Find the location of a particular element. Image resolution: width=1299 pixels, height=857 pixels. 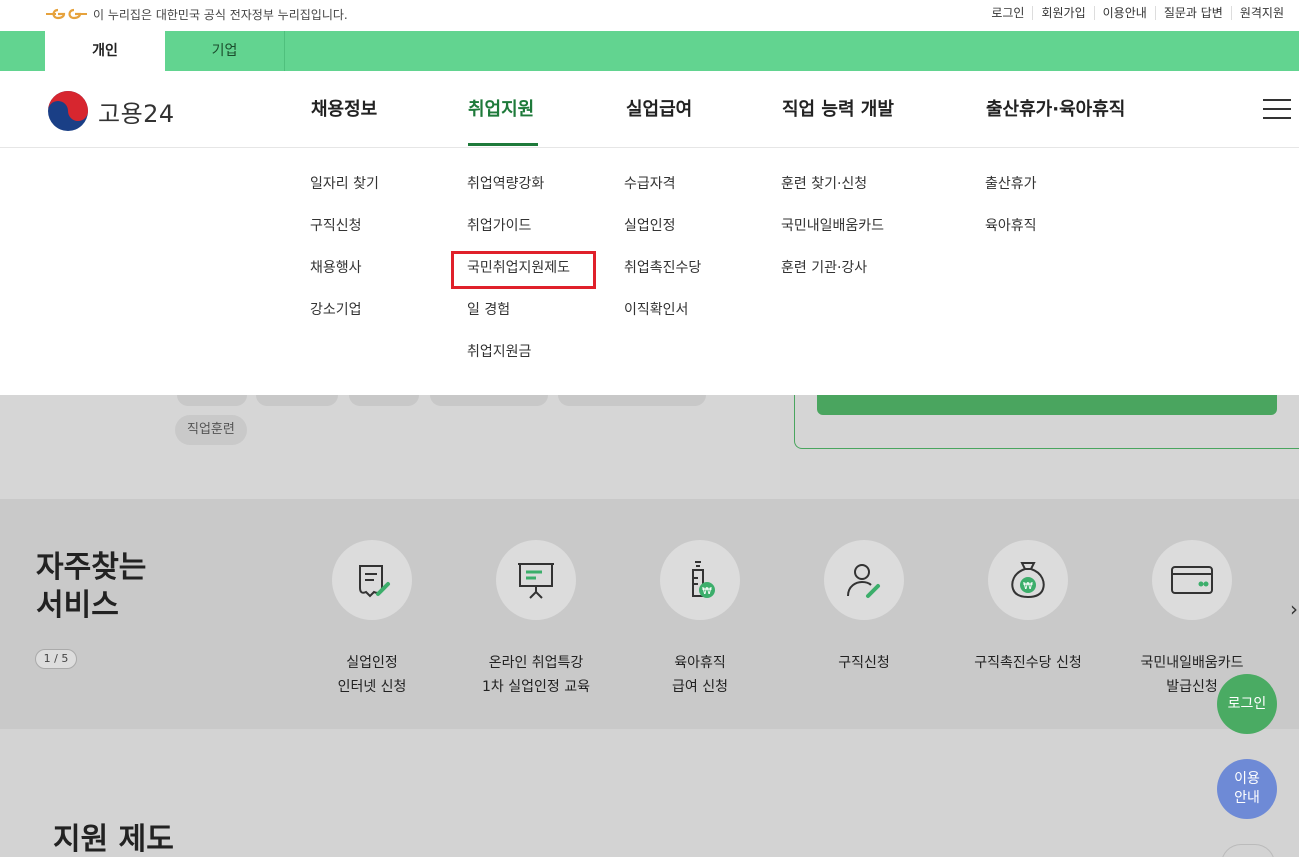

site-logo: 고용24 is located at coordinates (110, 111).